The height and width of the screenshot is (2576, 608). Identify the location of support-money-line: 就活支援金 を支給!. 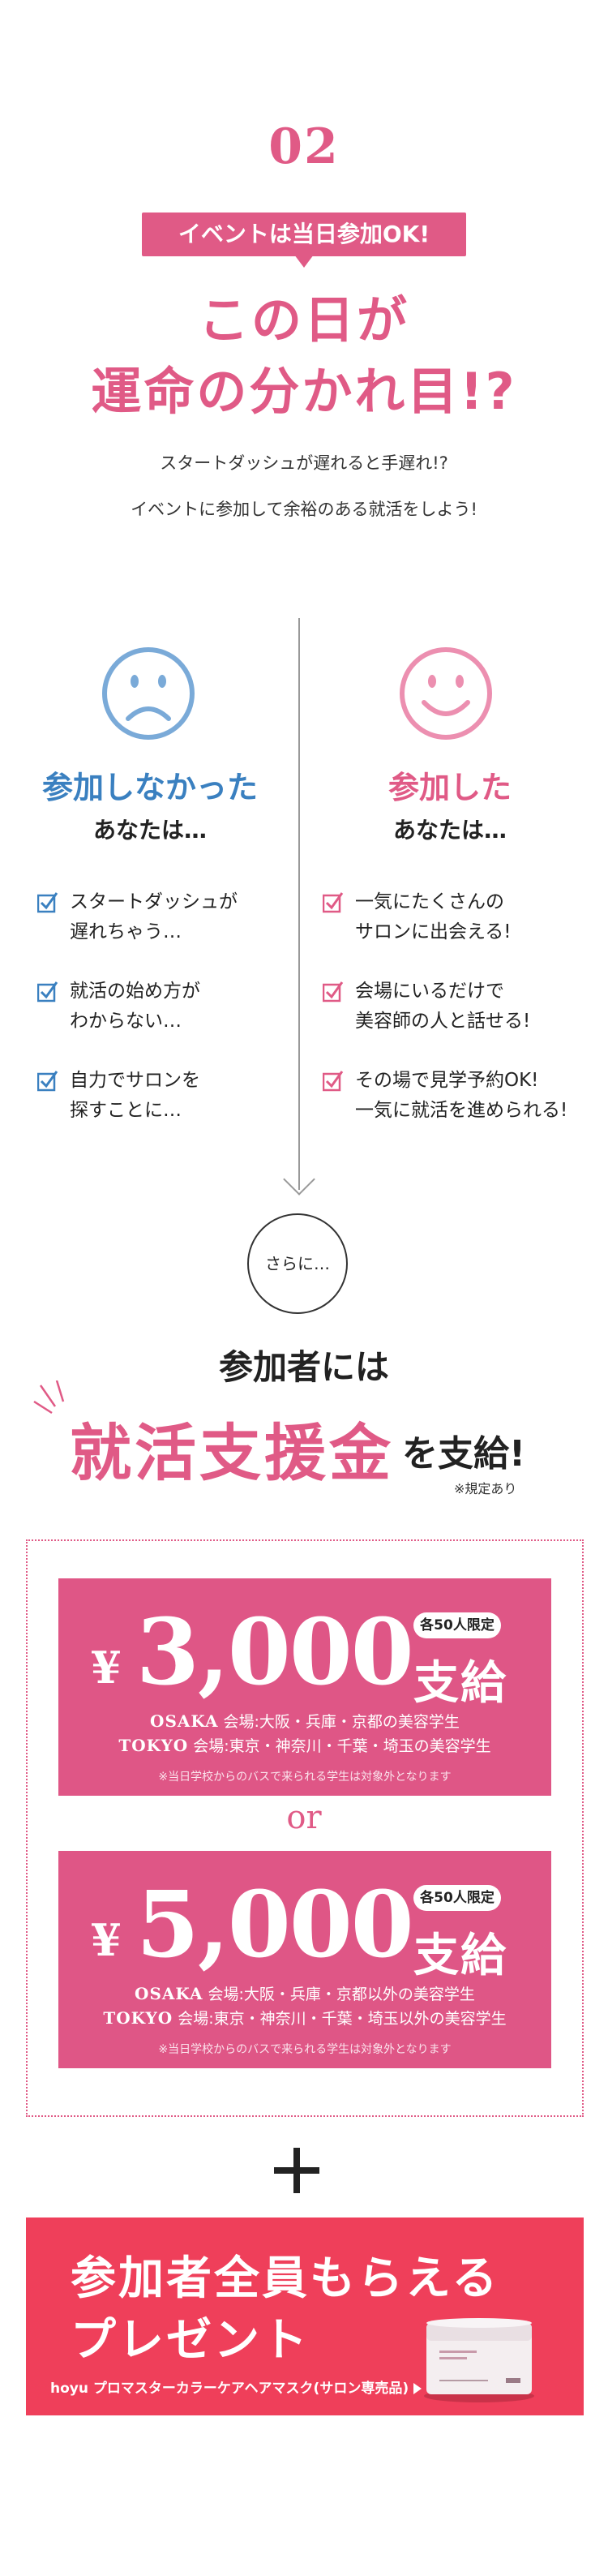
(304, 1434).